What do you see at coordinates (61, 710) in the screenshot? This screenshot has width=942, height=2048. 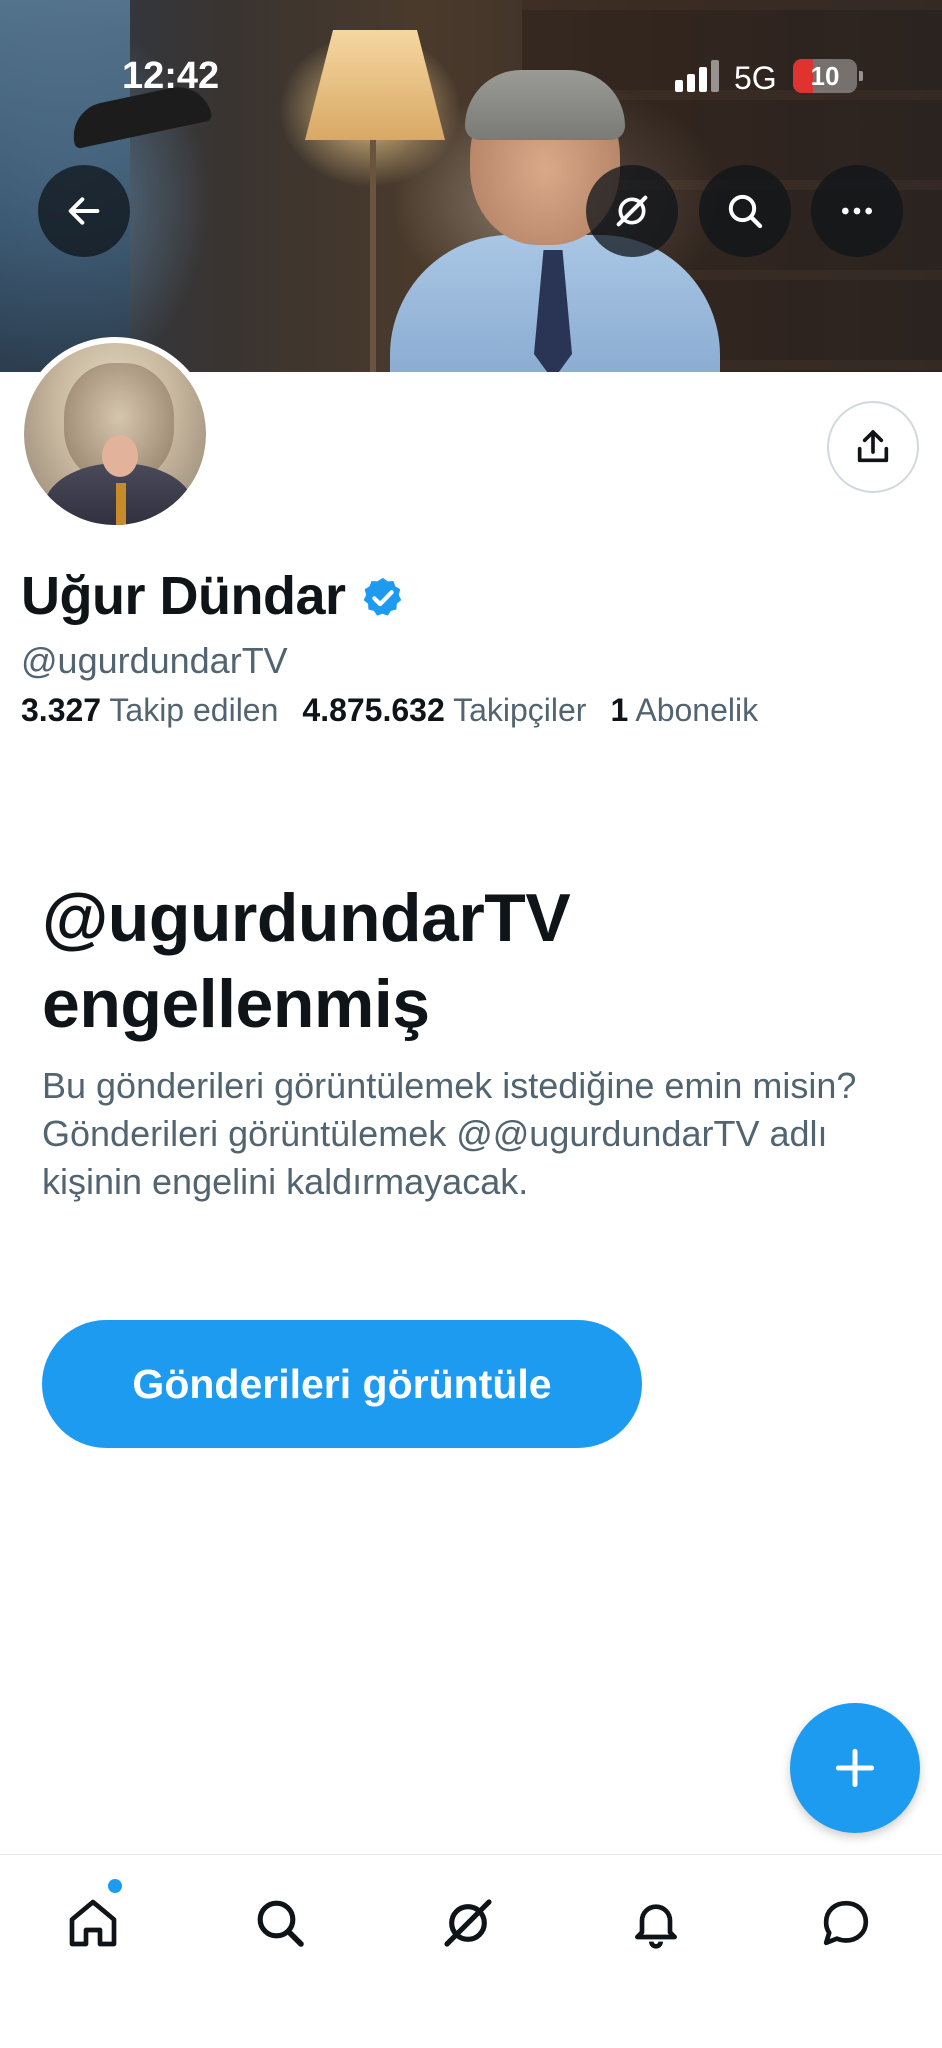 I see `following-count: 3.327` at bounding box center [61, 710].